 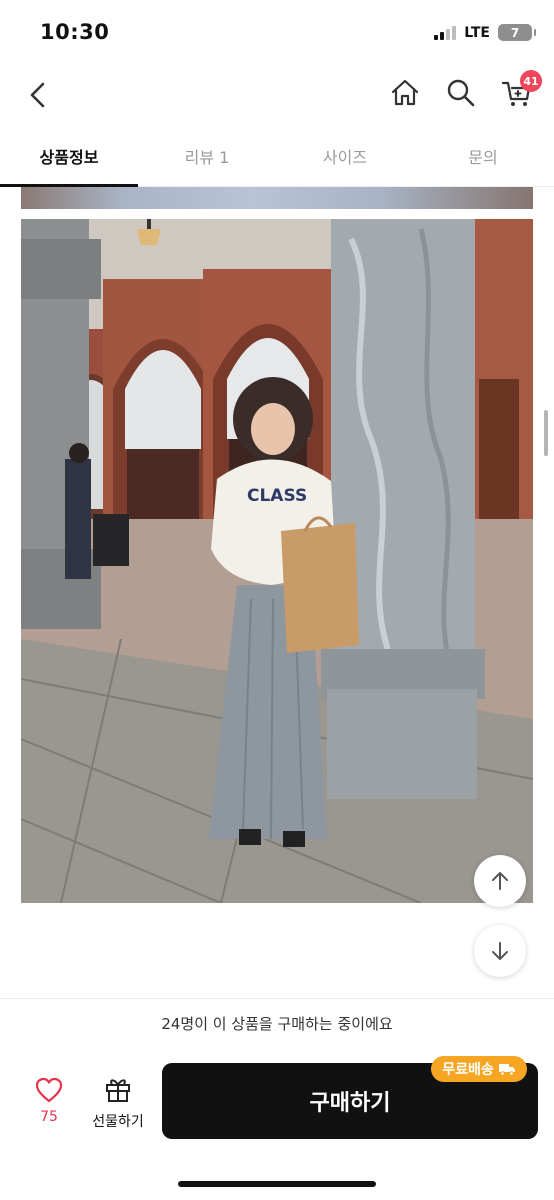 I want to click on home-button, so click(x=405, y=93).